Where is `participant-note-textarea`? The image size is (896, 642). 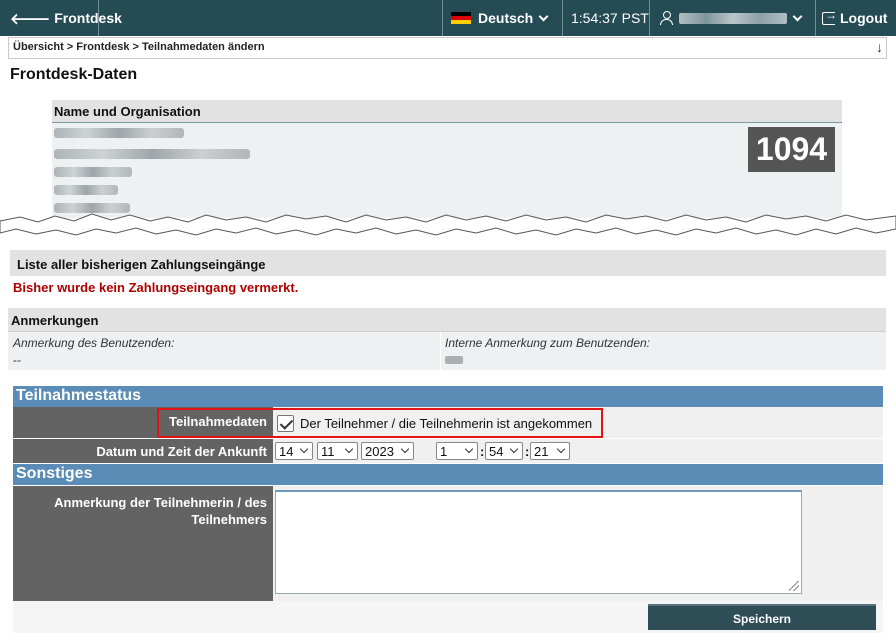
participant-note-textarea is located at coordinates (538, 542).